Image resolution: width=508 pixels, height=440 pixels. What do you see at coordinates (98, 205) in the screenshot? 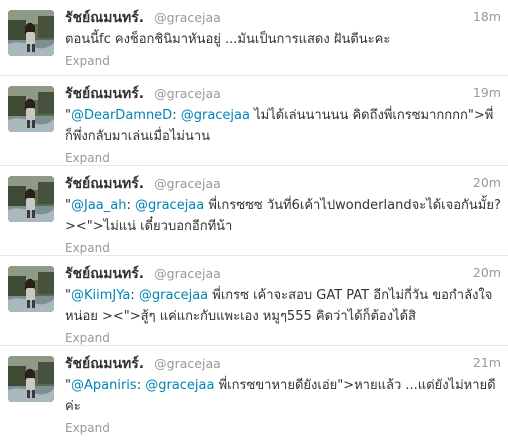
I see `mention-link: @Jaa_ah` at bounding box center [98, 205].